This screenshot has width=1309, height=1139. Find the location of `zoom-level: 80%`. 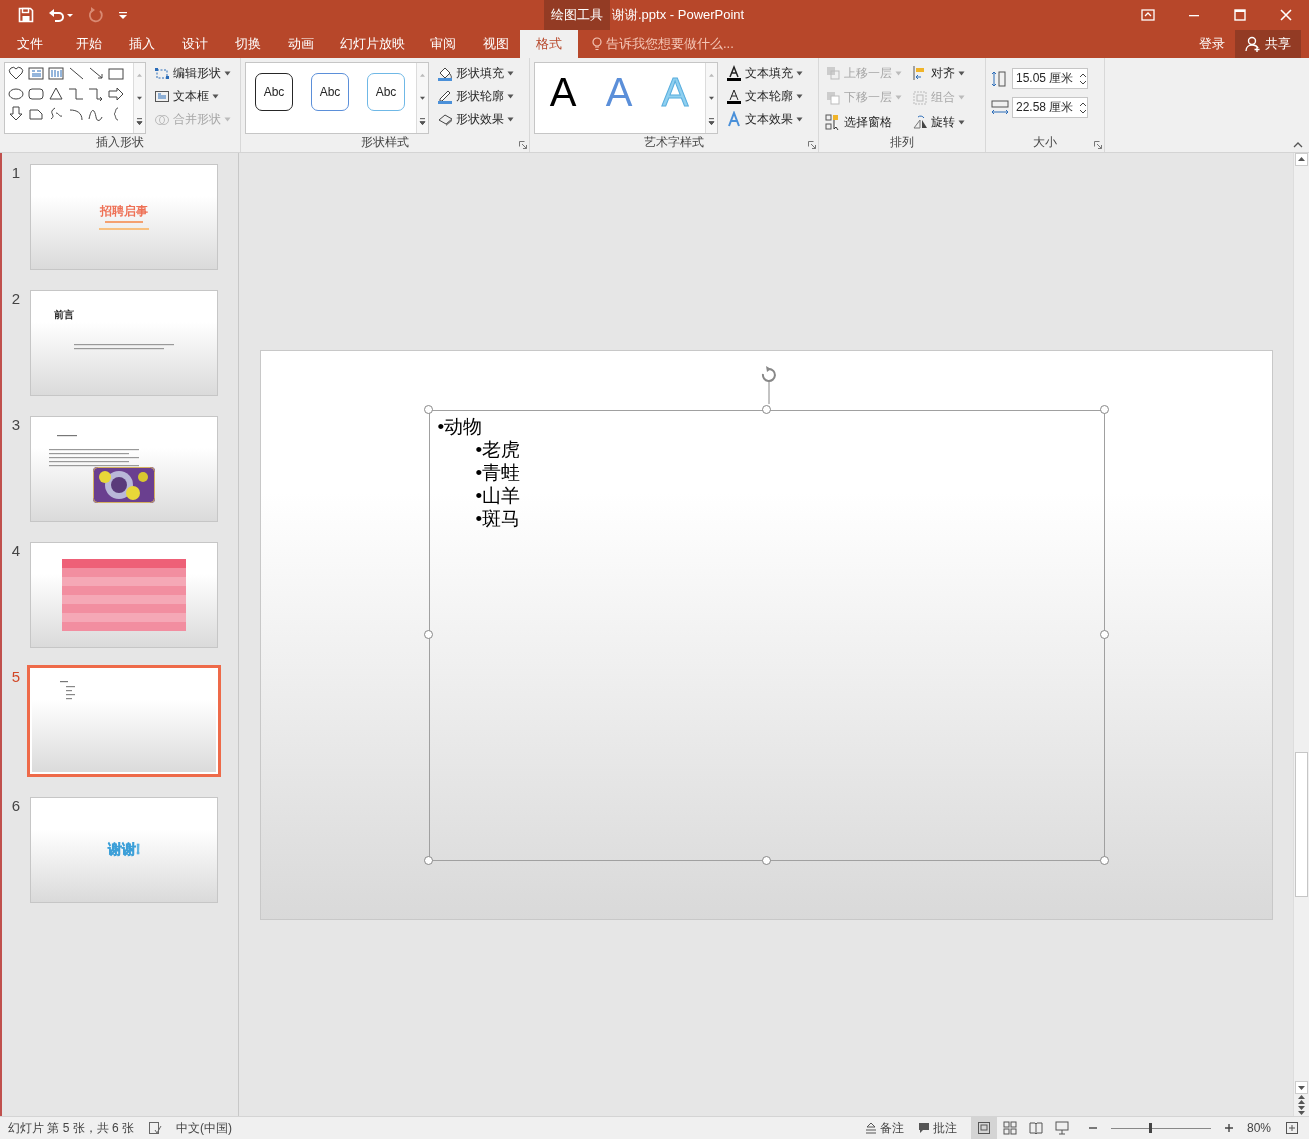

zoom-level: 80% is located at coordinates (1258, 1128).